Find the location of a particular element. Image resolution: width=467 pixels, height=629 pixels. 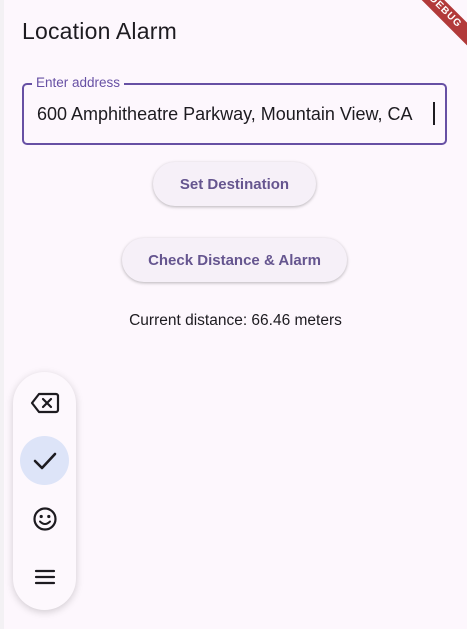

text-caret is located at coordinates (434, 113).